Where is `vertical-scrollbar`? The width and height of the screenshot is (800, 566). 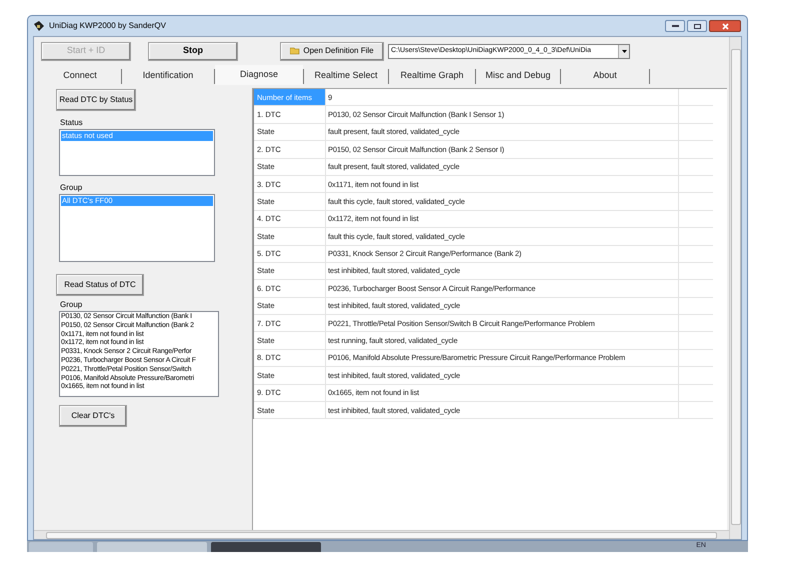 vertical-scrollbar is located at coordinates (735, 288).